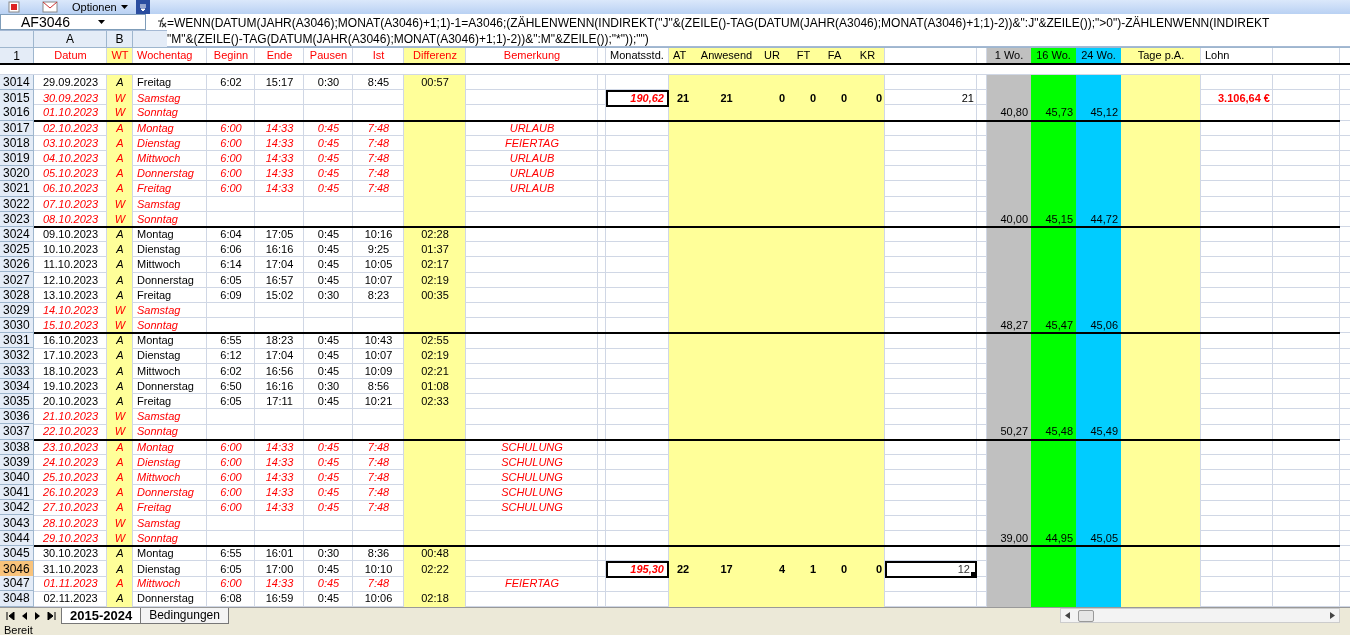  Describe the element at coordinates (17, 508) in the screenshot. I see `row-header: 3042` at that location.